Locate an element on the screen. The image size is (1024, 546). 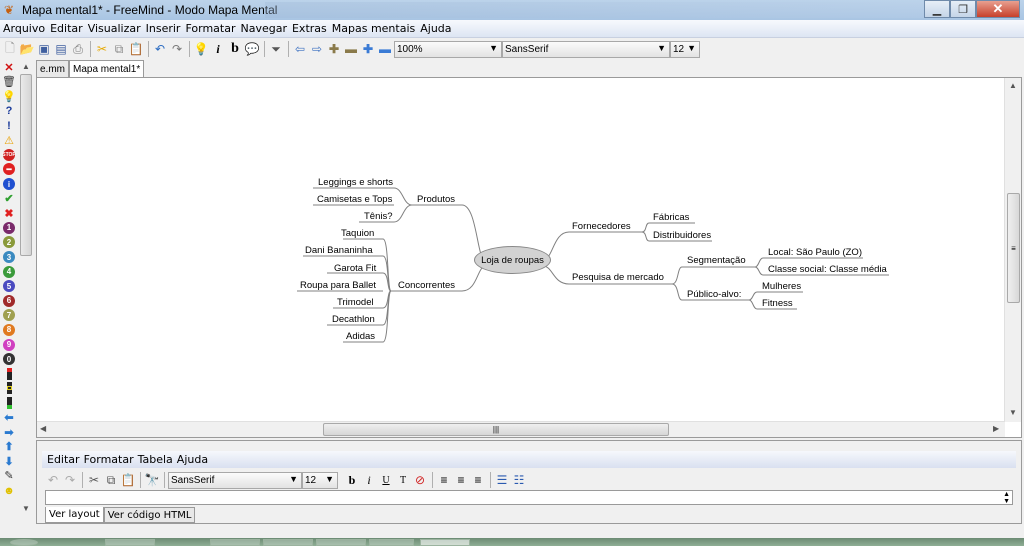
scroll-right-icon: ▶ is located at coordinates (996, 428).